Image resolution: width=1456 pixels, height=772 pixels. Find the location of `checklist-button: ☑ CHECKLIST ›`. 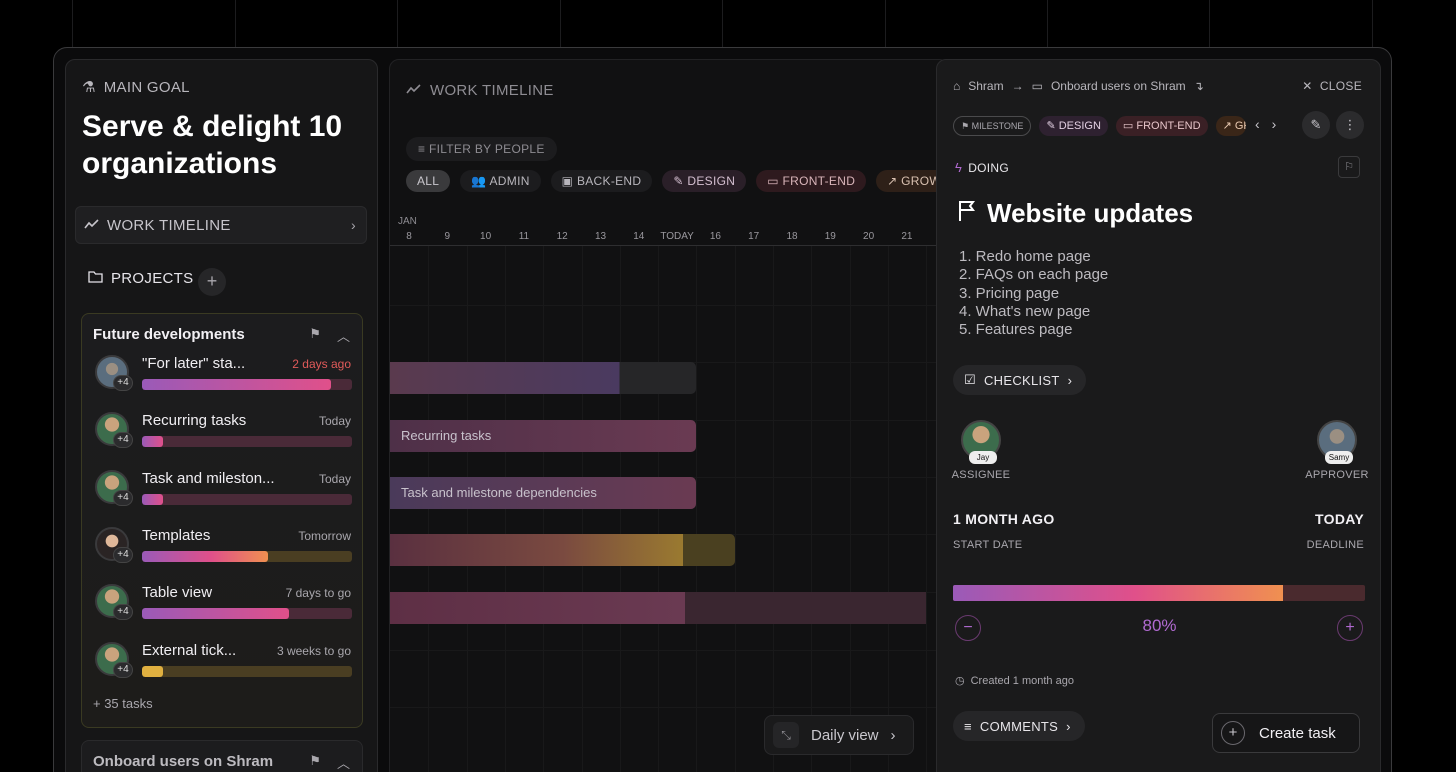

checklist-button: ☑ CHECKLIST › is located at coordinates (1020, 380).